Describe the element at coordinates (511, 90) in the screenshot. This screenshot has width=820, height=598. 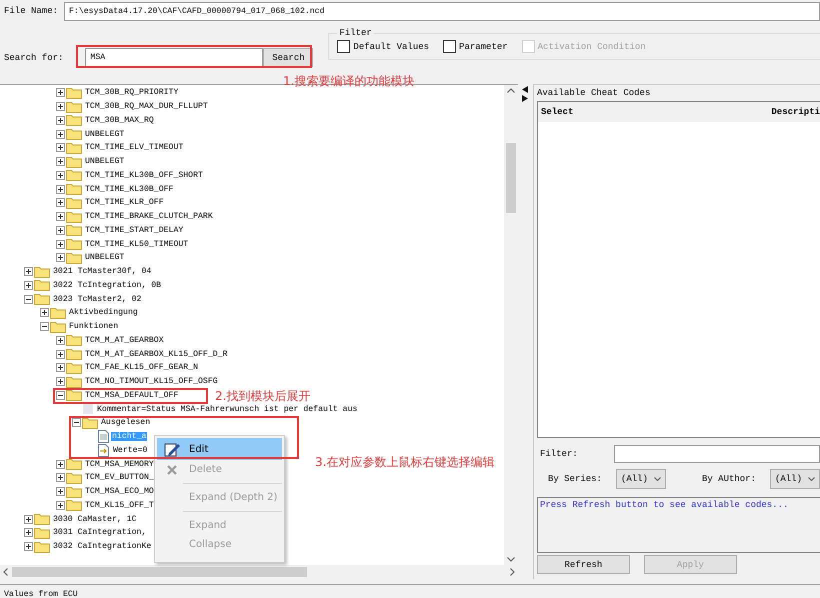
I see `chevron-up-icon` at that location.